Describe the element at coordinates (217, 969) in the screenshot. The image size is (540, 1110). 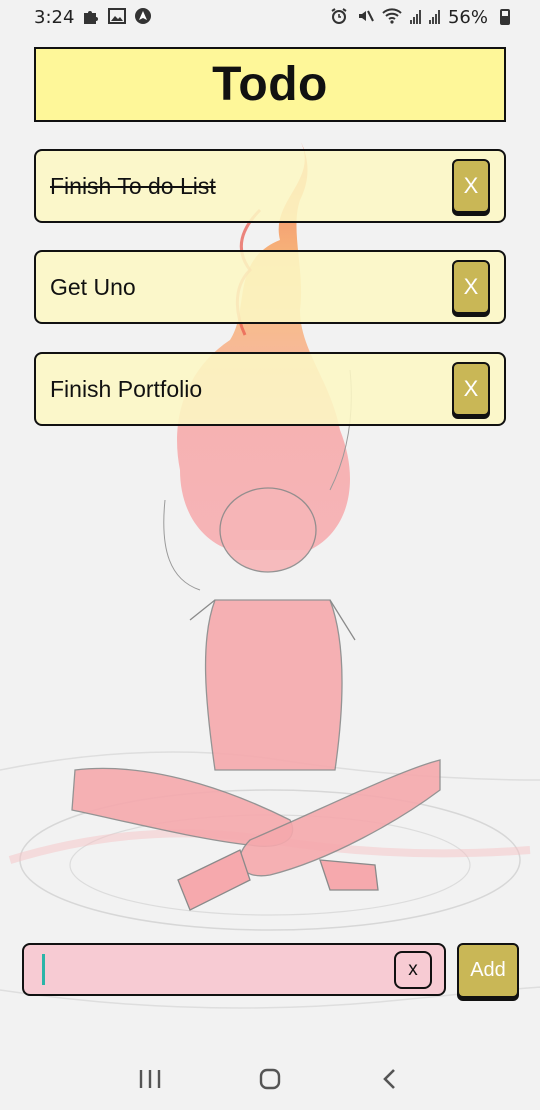
I see `new-todo-input` at that location.